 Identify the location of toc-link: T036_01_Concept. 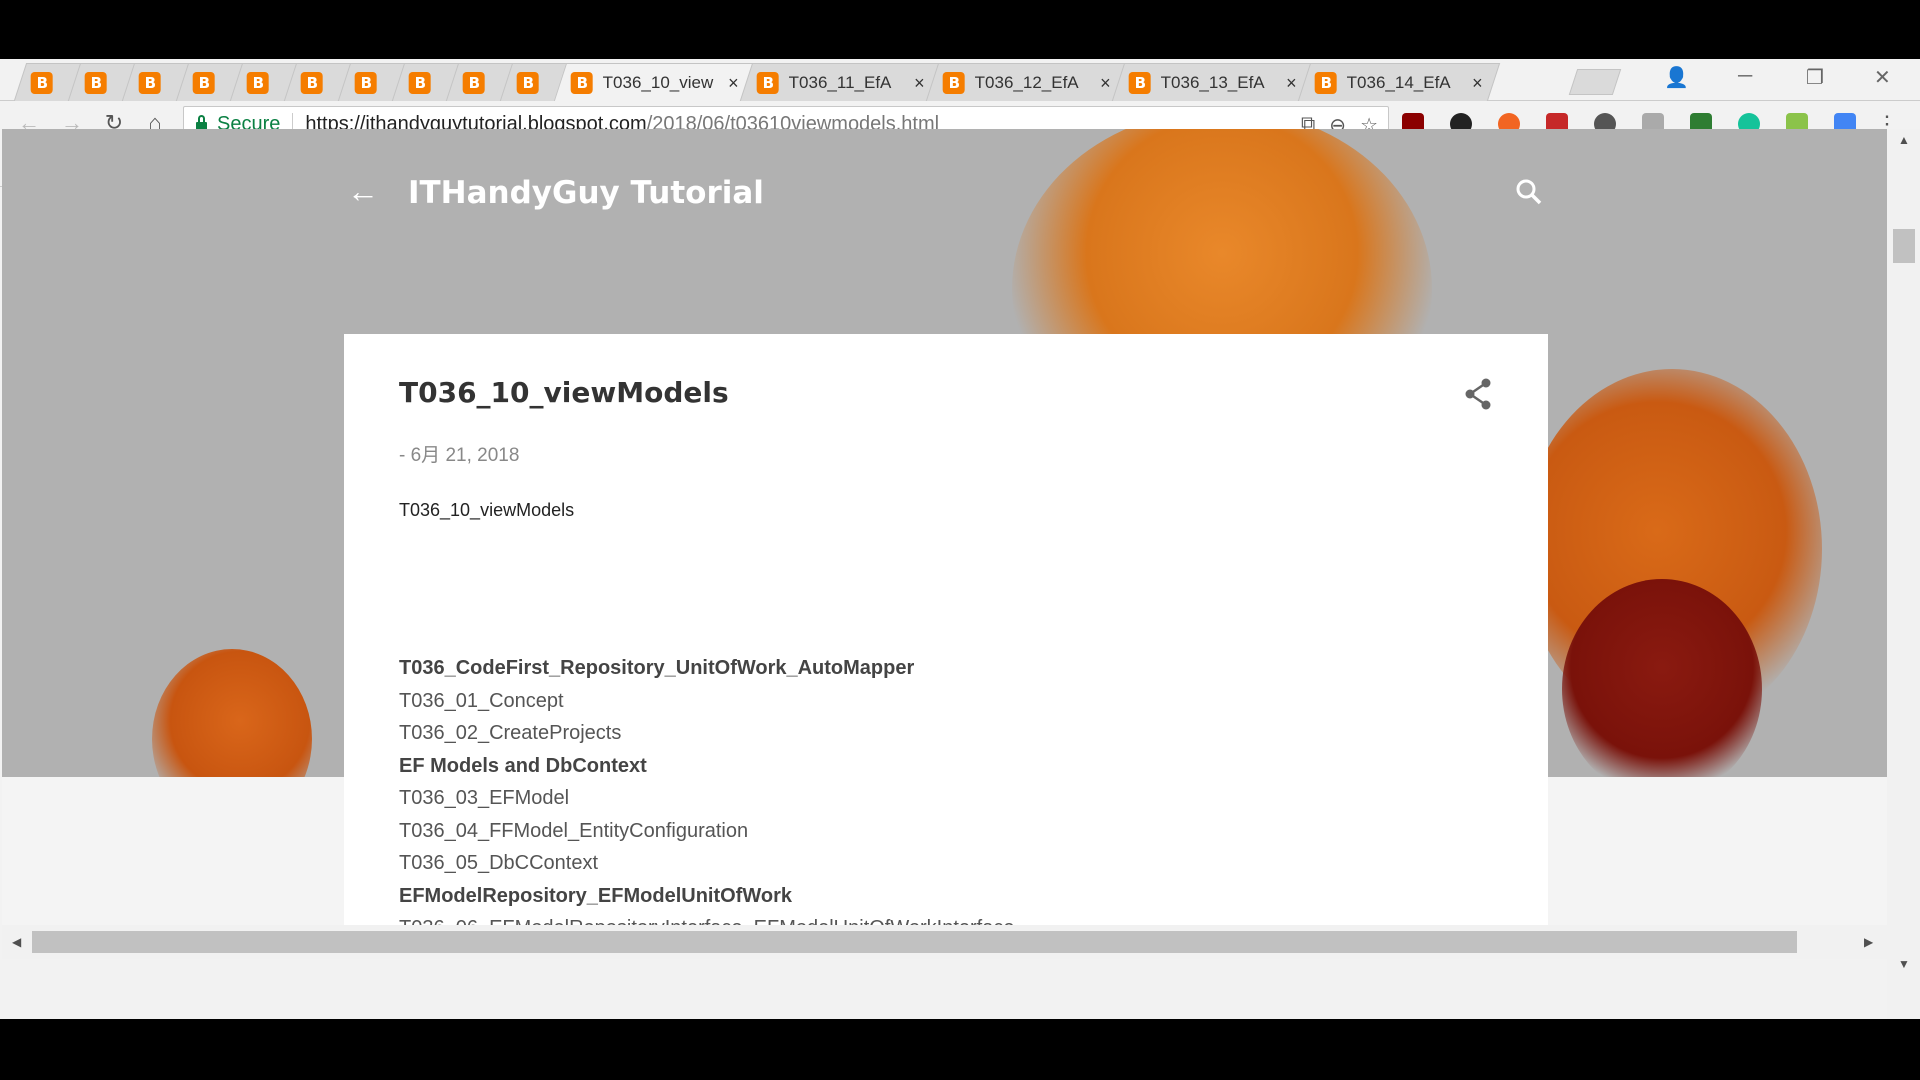
(706, 701).